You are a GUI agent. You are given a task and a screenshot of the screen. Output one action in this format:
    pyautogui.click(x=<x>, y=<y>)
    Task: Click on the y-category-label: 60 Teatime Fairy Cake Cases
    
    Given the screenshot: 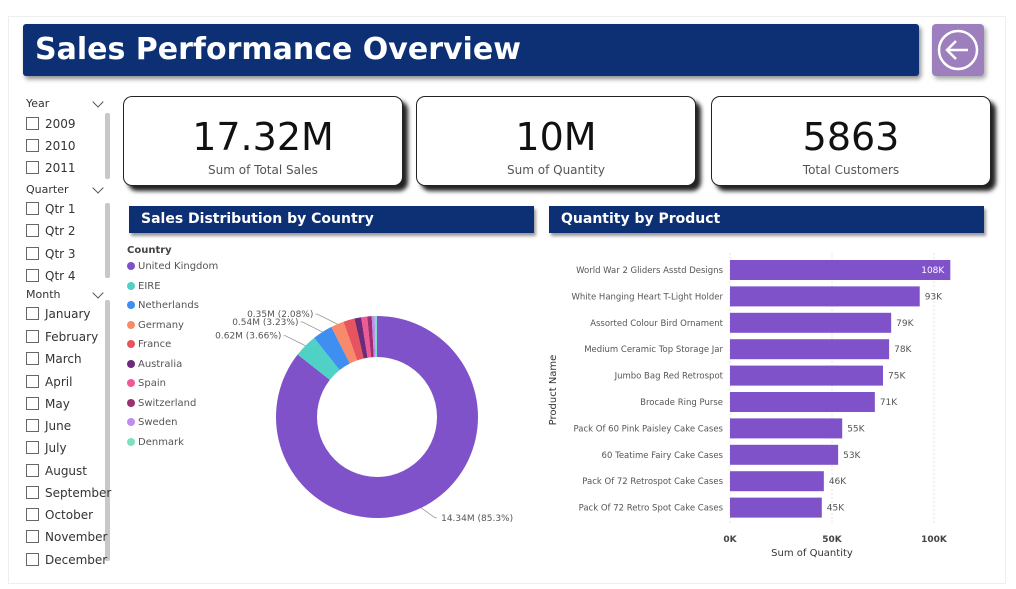 What is the action you would take?
    pyautogui.click(x=663, y=456)
    